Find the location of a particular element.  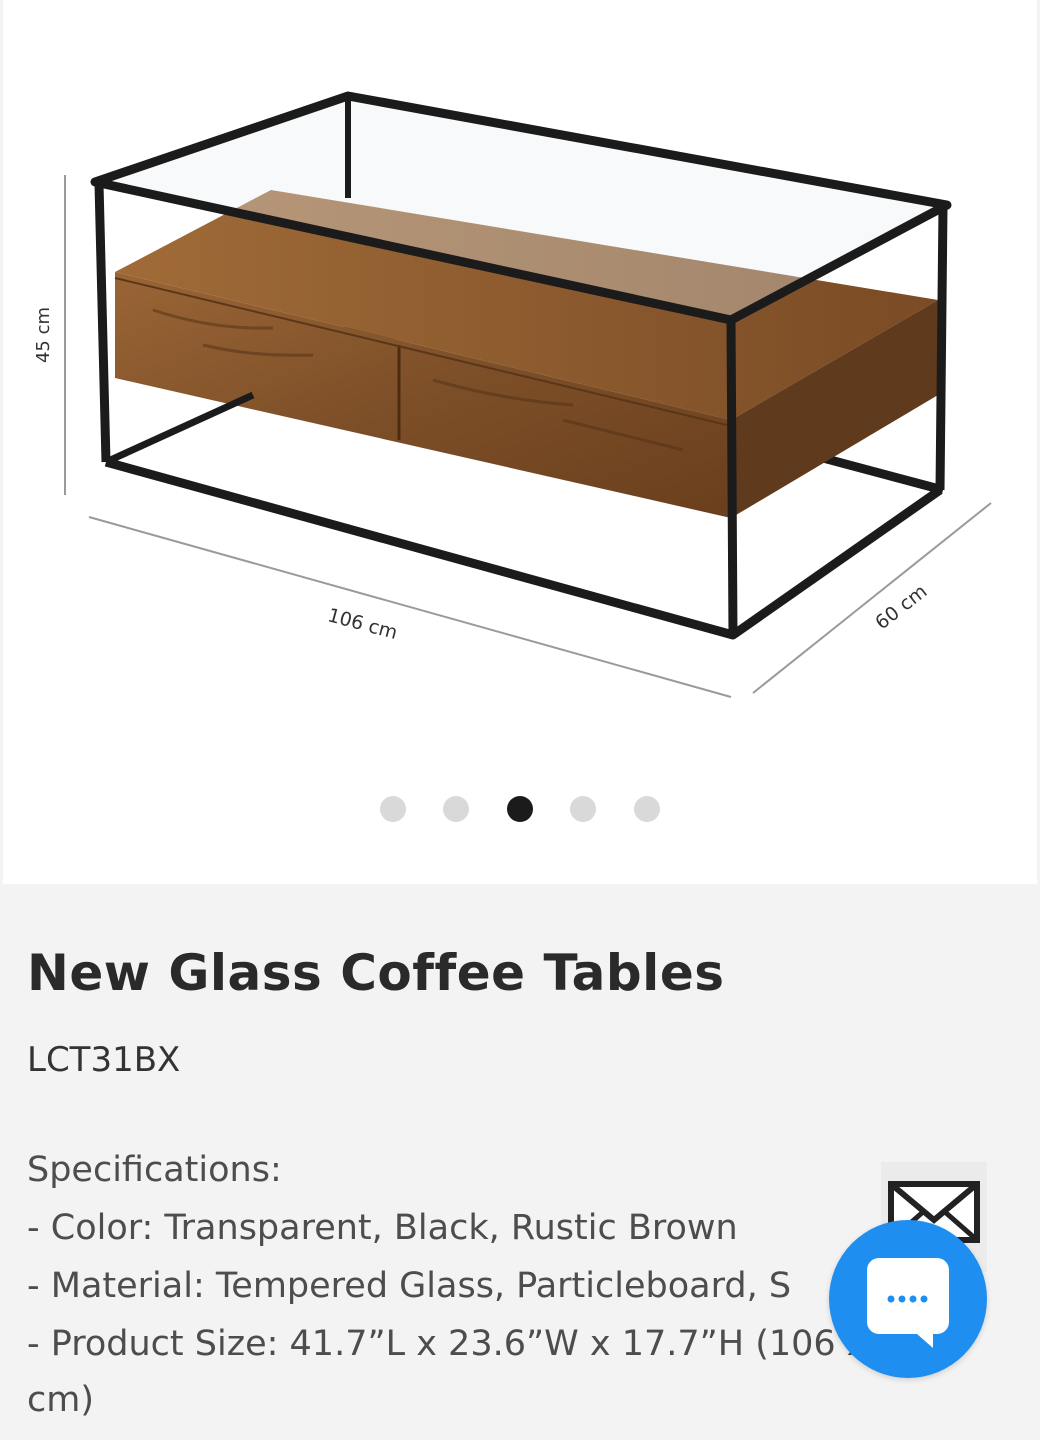

gallery-pagination is located at coordinates (520, 810).